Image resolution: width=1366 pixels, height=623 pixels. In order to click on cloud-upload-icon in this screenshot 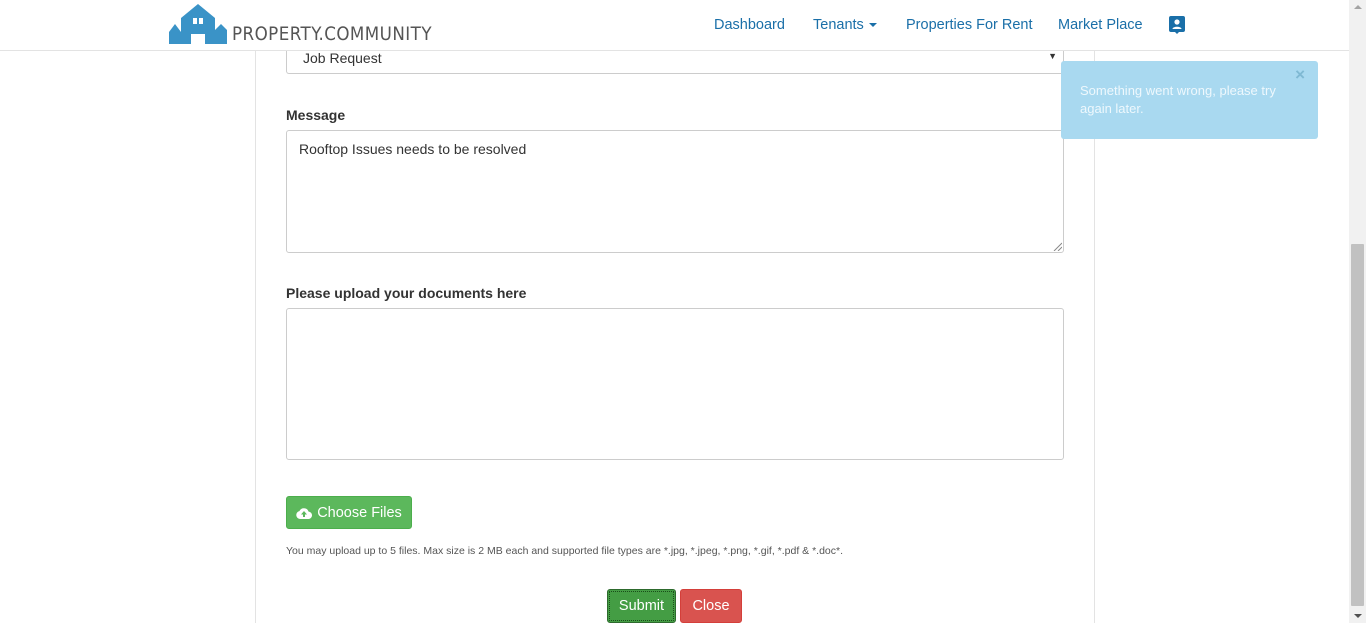, I will do `click(304, 513)`.